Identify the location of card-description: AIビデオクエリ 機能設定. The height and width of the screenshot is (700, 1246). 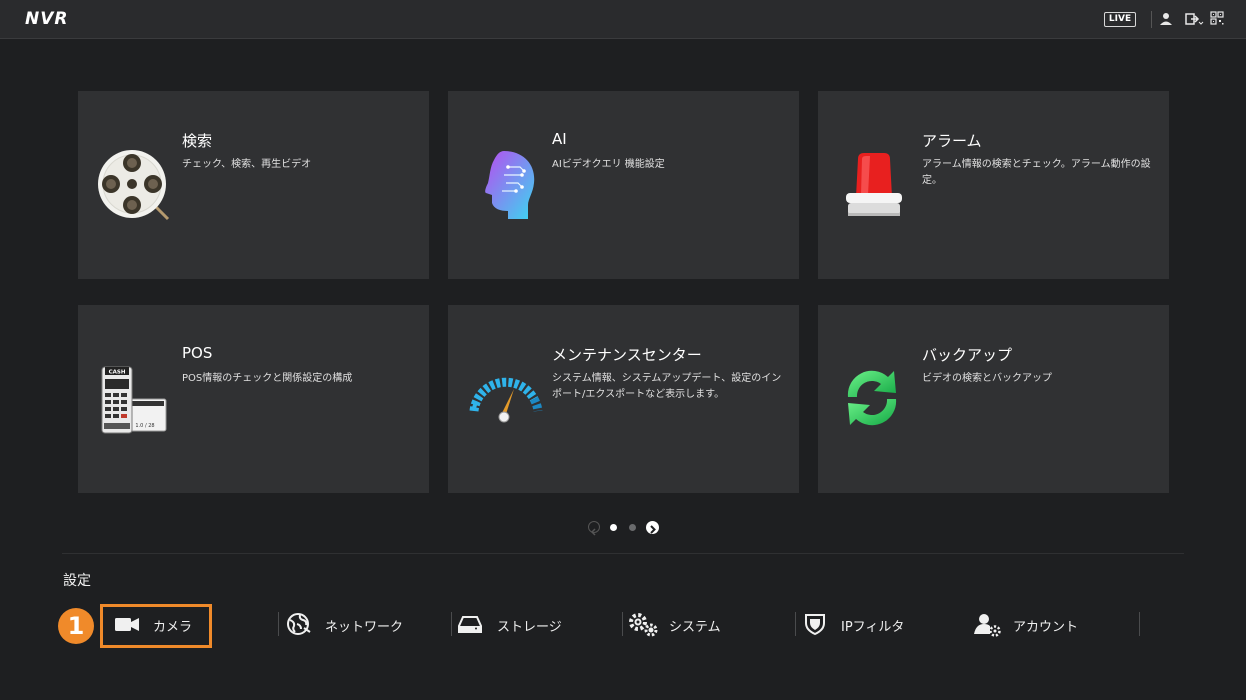
(608, 164).